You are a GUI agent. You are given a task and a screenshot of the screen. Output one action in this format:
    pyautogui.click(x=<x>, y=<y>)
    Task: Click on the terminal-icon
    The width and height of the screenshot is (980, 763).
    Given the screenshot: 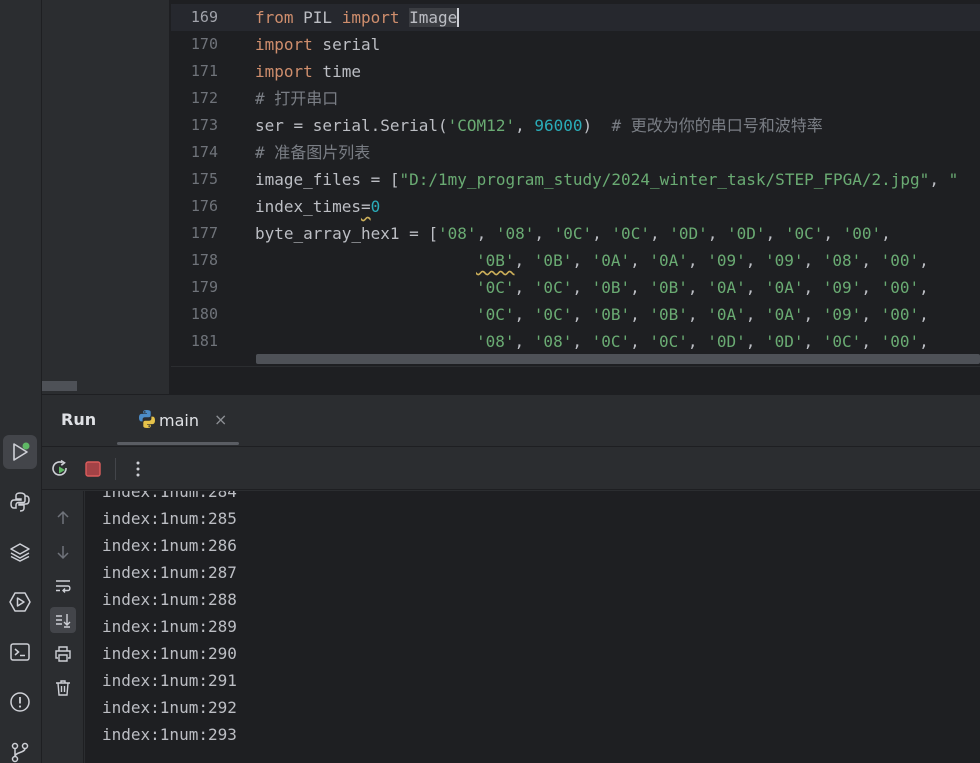 What is the action you would take?
    pyautogui.click(x=20, y=652)
    